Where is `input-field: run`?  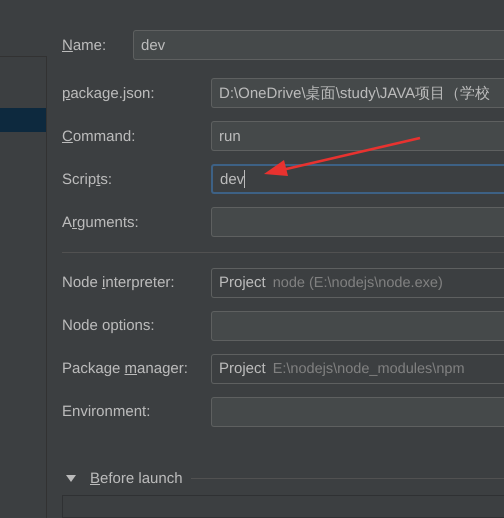 input-field: run is located at coordinates (357, 136).